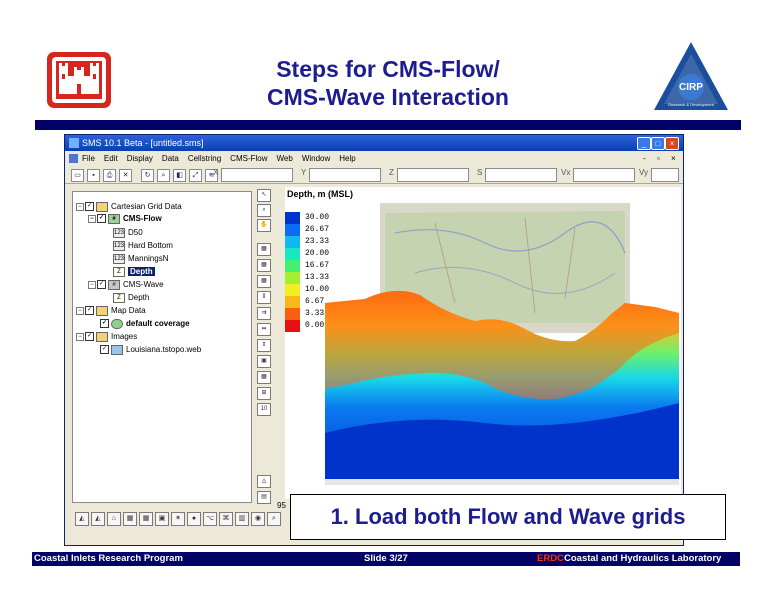 This screenshot has width=776, height=600. Describe the element at coordinates (98, 519) in the screenshot. I see `grid-module-icon: ◭` at that location.